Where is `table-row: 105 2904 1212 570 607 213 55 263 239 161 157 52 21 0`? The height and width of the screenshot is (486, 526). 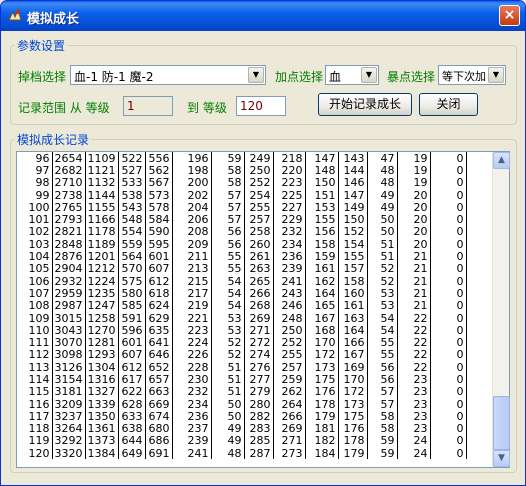
table-row: 105 2904 1212 570 607 213 55 263 239 161 157 52 21 0 is located at coordinates (242, 268).